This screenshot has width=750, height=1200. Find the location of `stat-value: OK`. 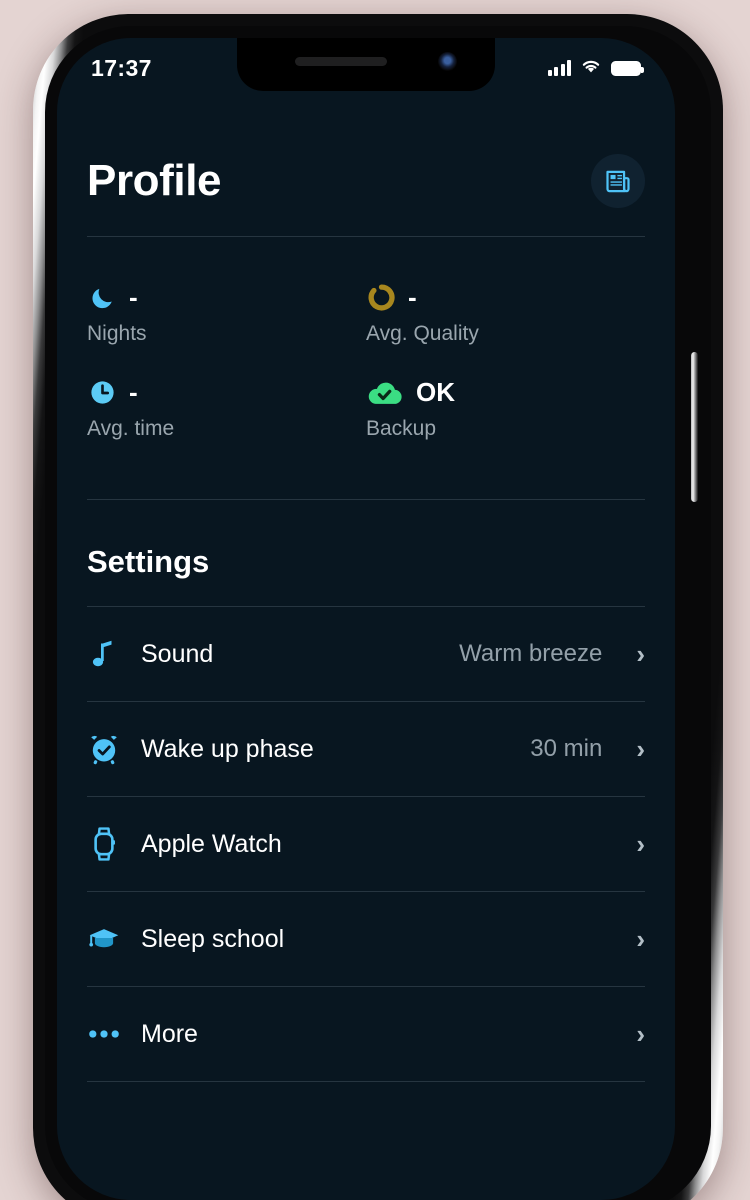

stat-value: OK is located at coordinates (435, 392).